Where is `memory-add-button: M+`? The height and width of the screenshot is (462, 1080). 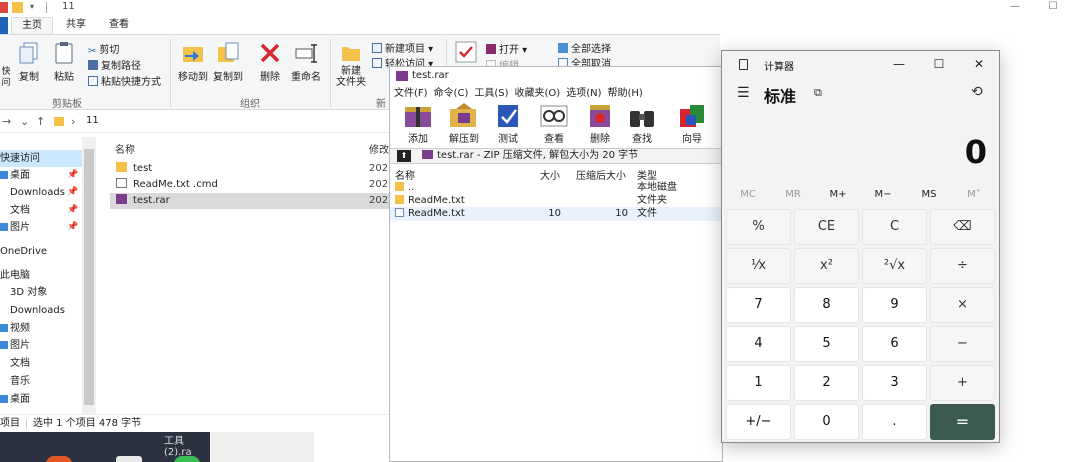
memory-add-button: M+ is located at coordinates (838, 194).